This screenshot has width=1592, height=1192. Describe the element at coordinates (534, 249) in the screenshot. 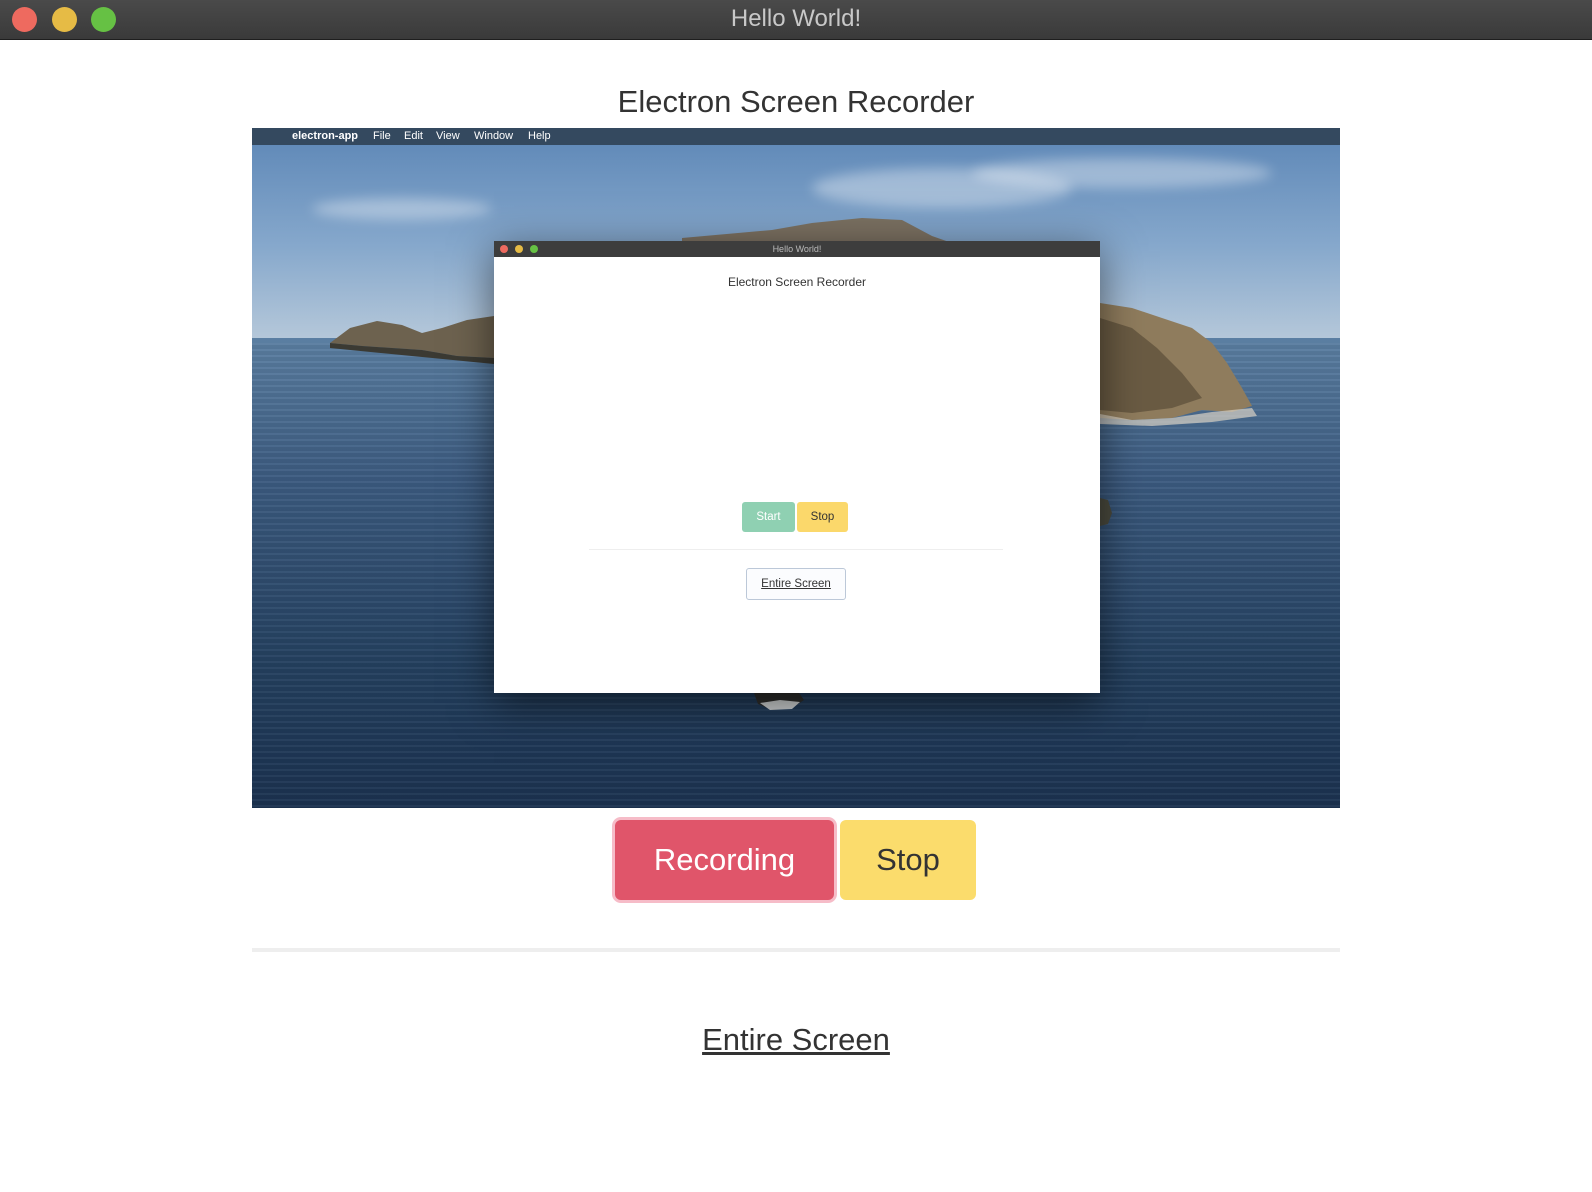

I see `preview-maximize-dot` at that location.